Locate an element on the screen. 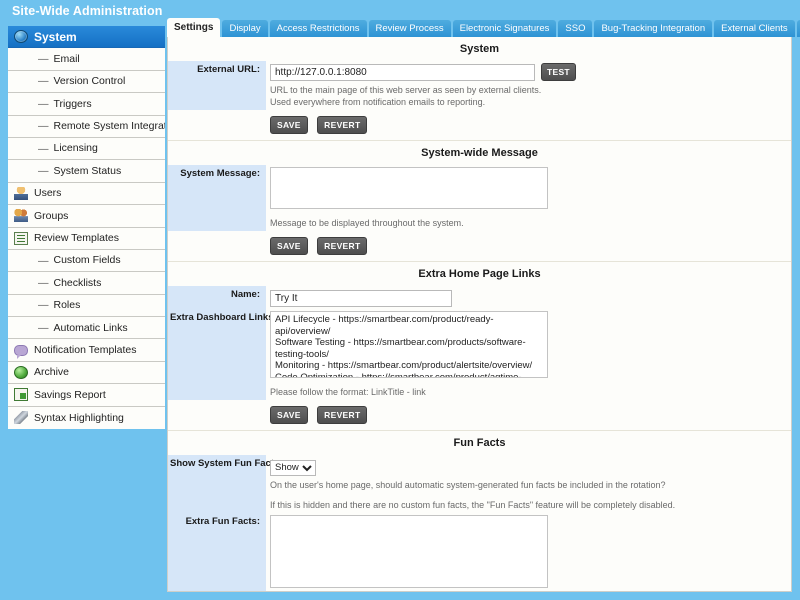 This screenshot has width=800, height=600. row-link-name: Name: is located at coordinates (479, 297).